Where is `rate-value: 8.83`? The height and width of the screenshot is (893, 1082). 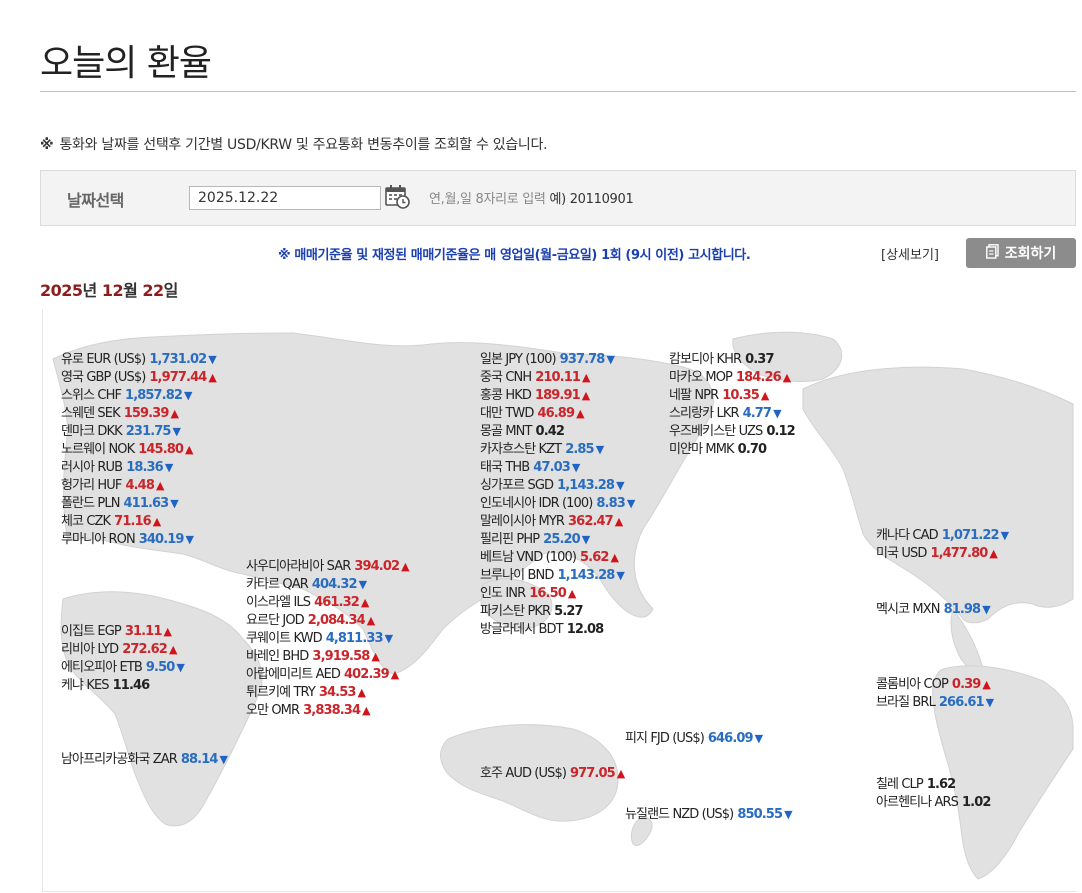
rate-value: 8.83 is located at coordinates (610, 503).